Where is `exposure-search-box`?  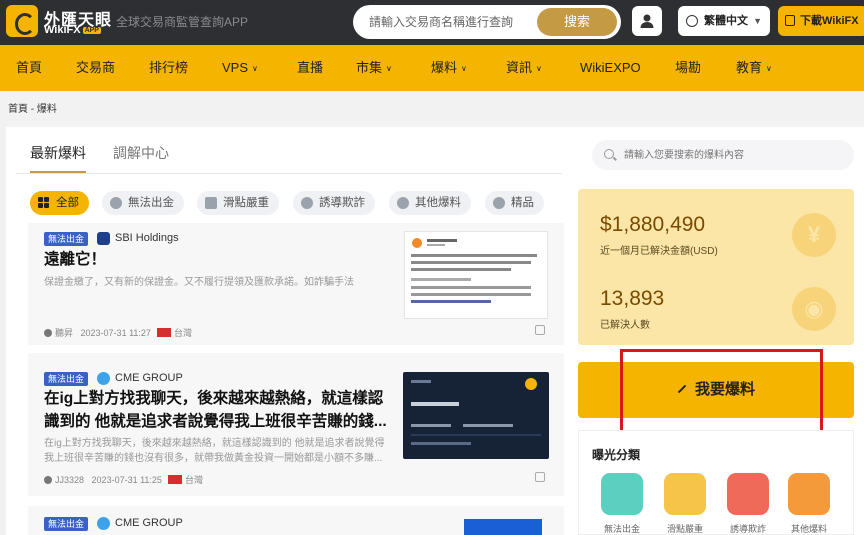 exposure-search-box is located at coordinates (723, 155).